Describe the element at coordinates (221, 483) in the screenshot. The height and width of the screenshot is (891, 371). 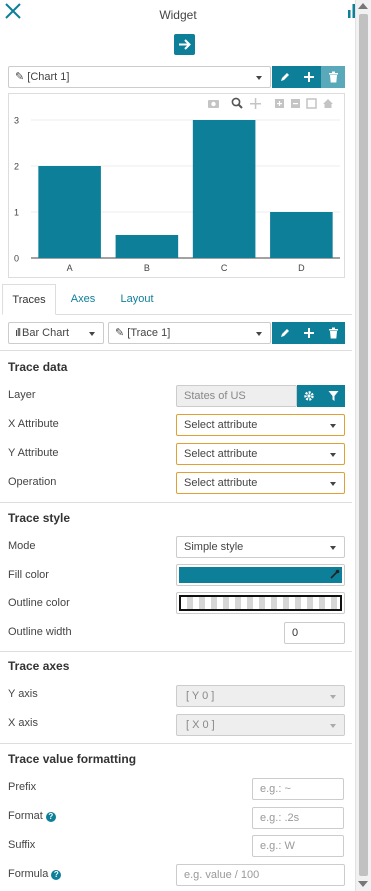
I see `operation-value: Select attribute` at that location.